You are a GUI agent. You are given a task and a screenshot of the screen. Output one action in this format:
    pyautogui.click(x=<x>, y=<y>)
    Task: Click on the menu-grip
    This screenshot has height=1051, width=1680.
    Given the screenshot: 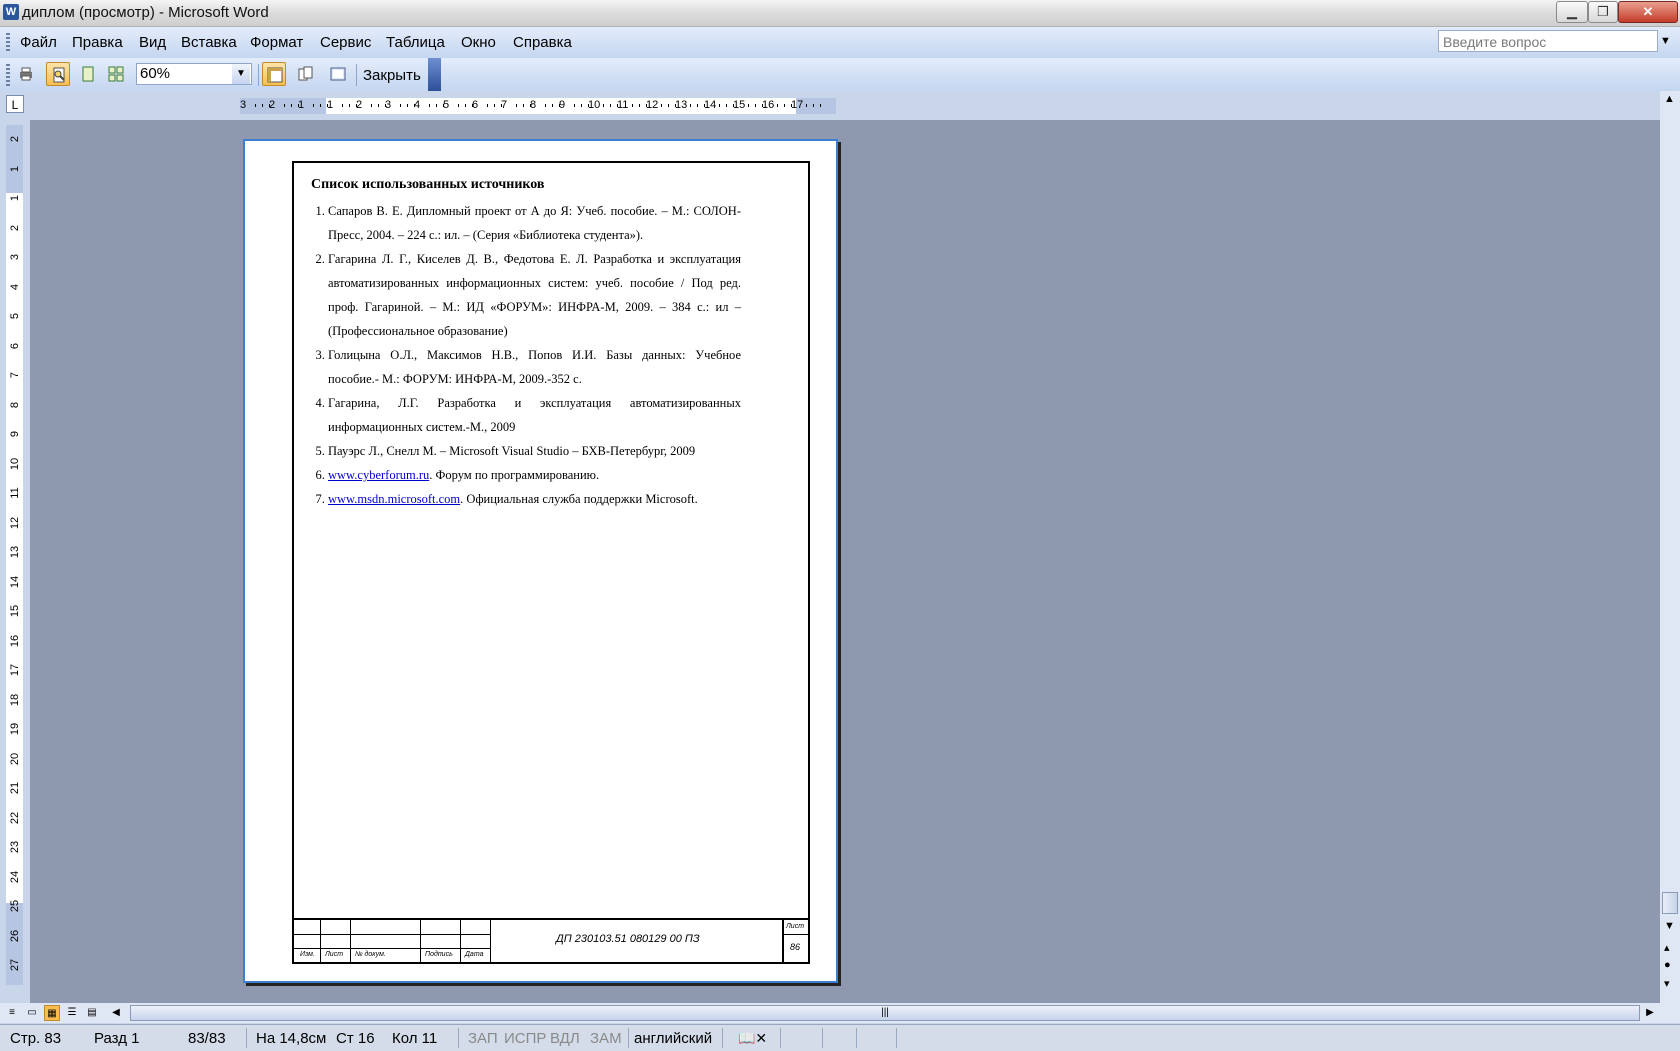 What is the action you would take?
    pyautogui.click(x=8, y=43)
    